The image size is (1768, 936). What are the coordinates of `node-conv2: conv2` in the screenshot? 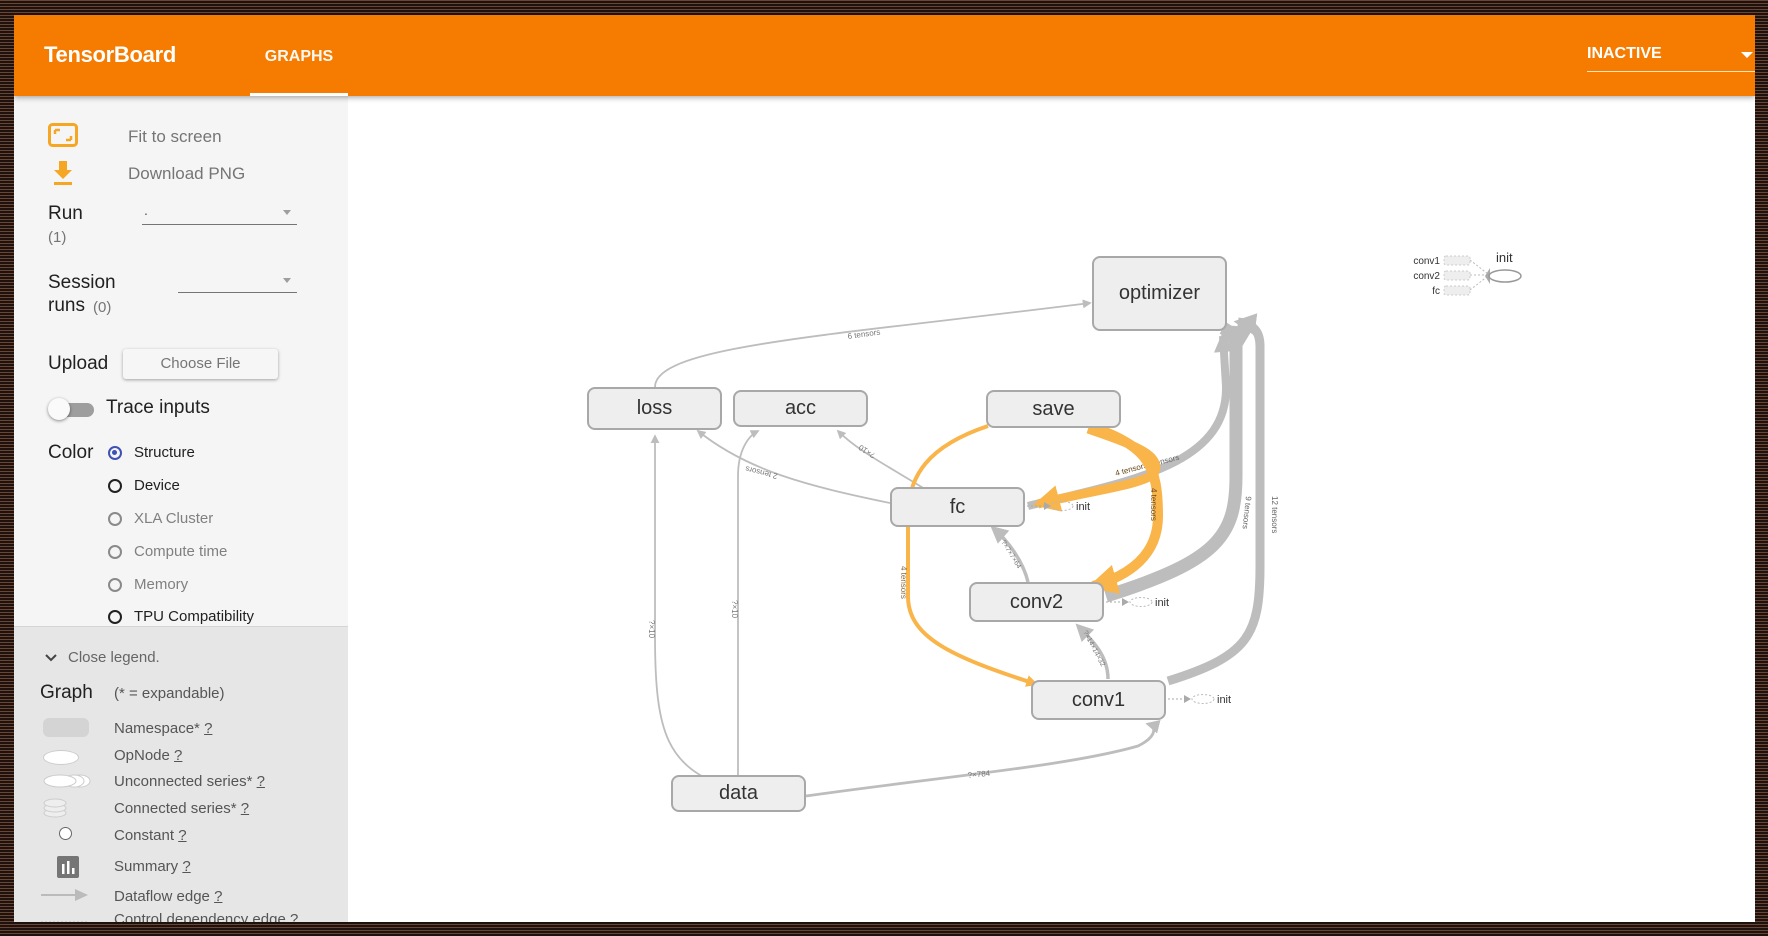 It's located at (1036, 602).